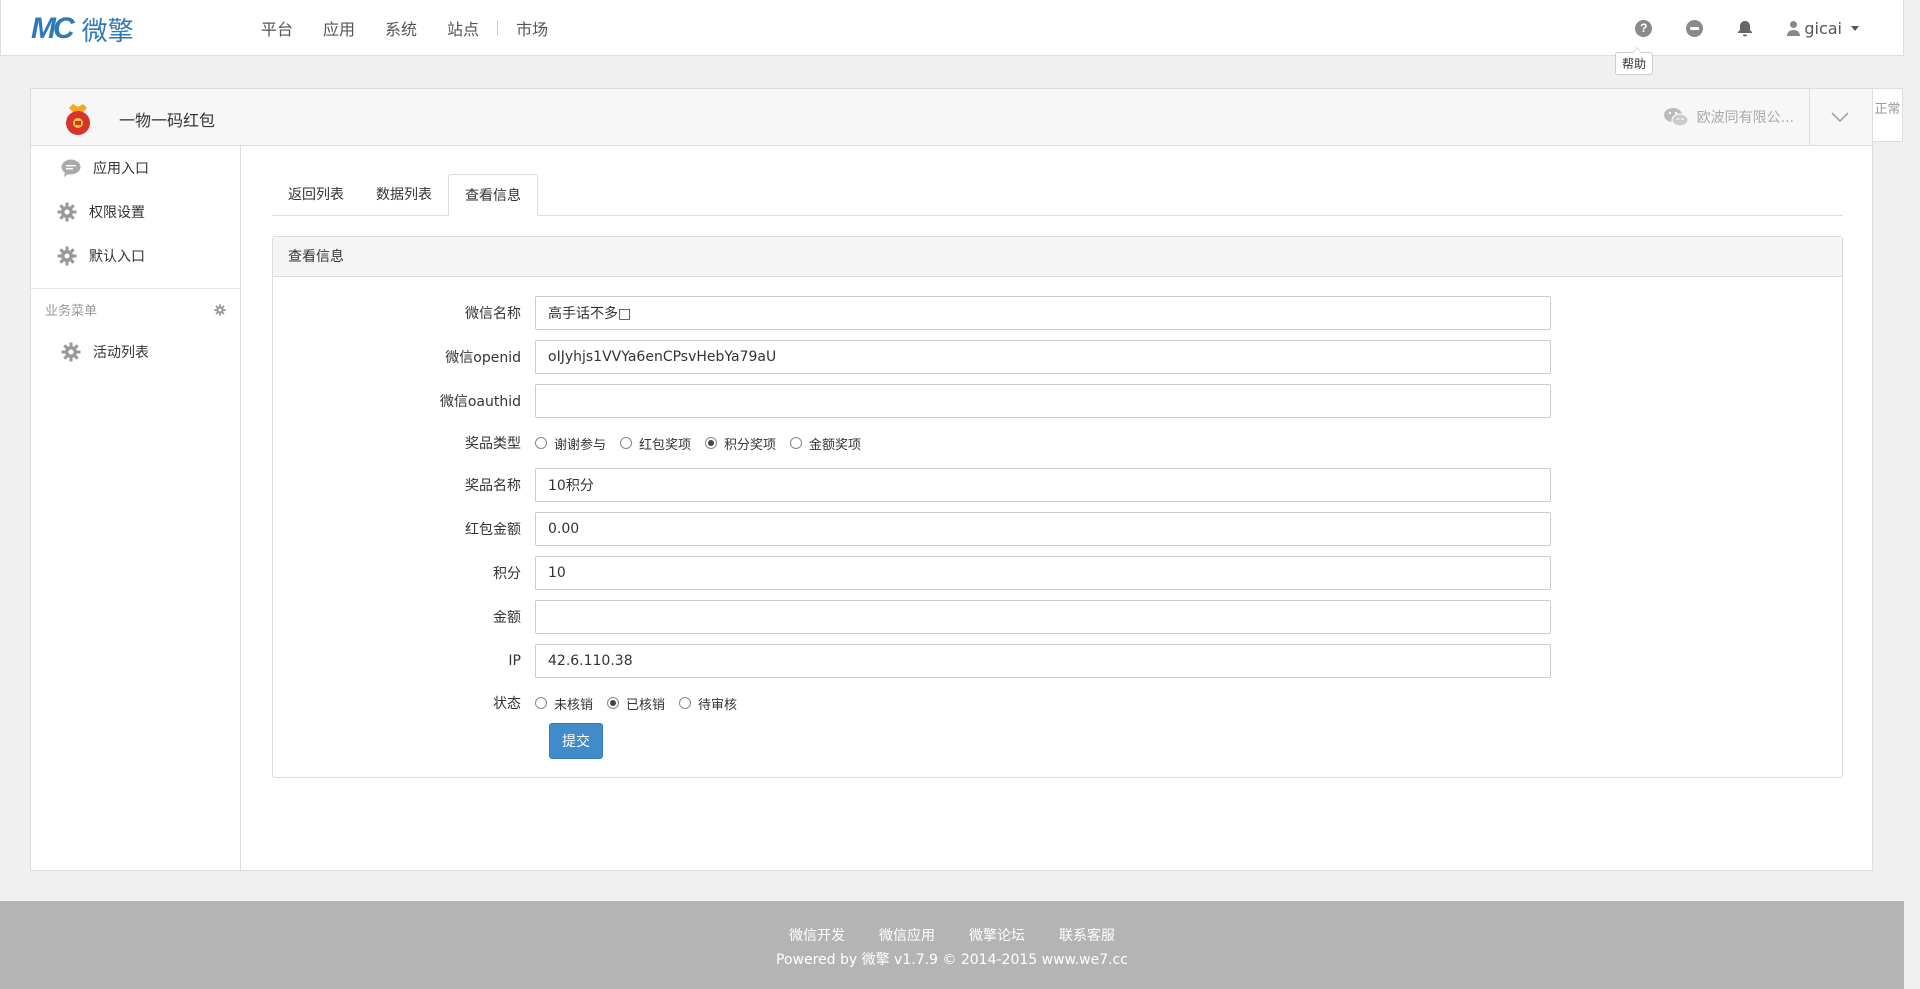 The height and width of the screenshot is (989, 1920). I want to click on nav-item-apps: 应用, so click(339, 28).